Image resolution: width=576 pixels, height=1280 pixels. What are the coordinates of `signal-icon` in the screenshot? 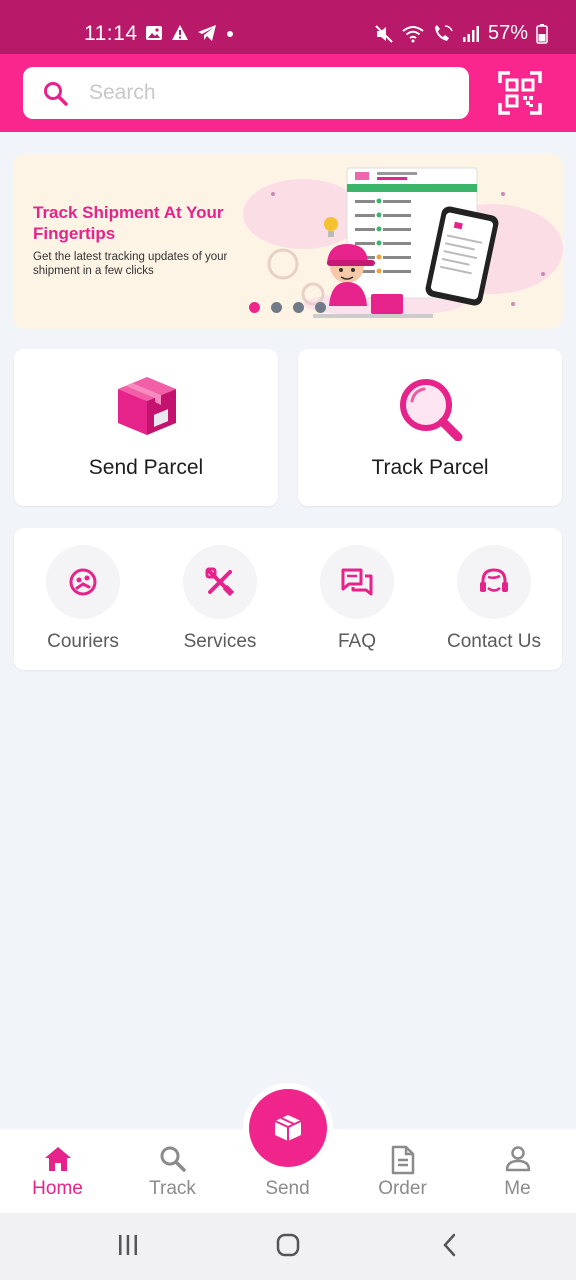 It's located at (470, 33).